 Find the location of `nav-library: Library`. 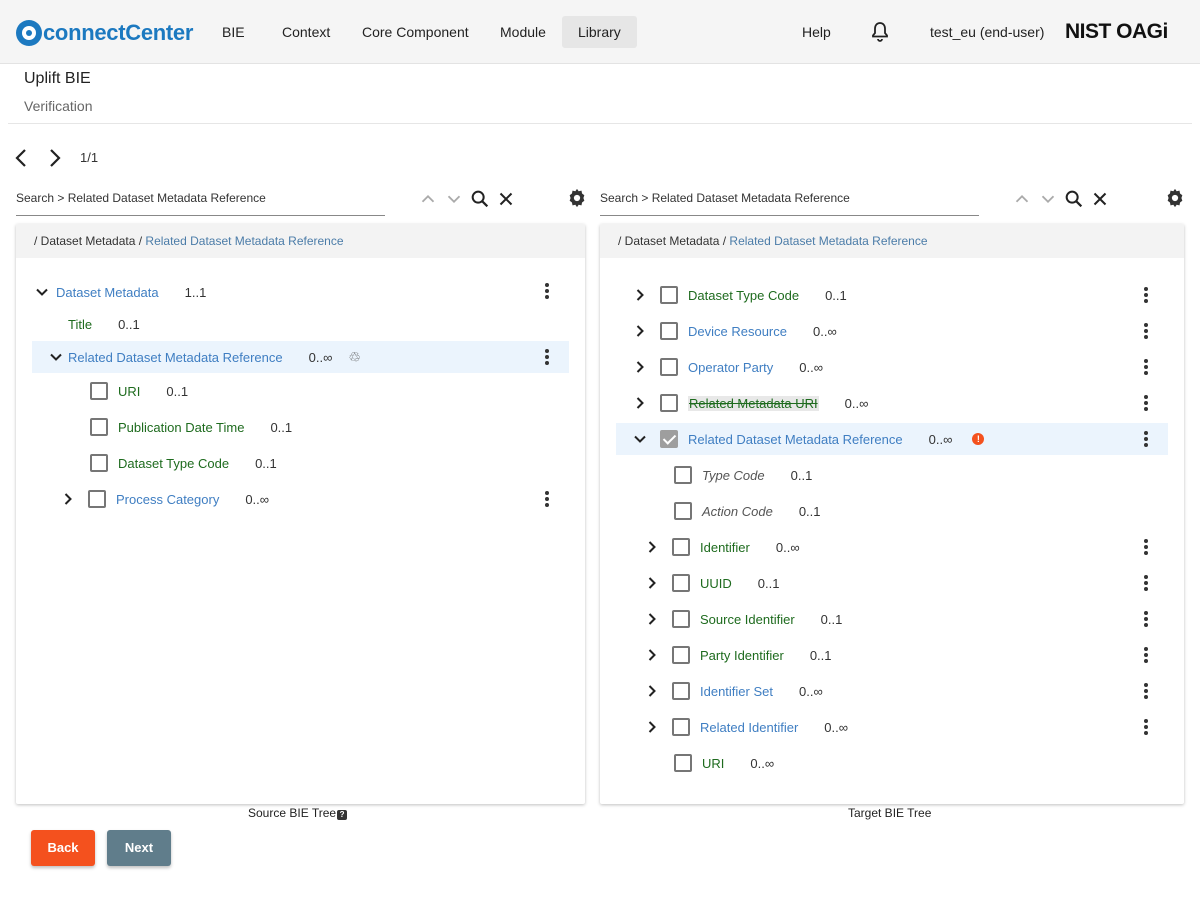

nav-library: Library is located at coordinates (599, 32).